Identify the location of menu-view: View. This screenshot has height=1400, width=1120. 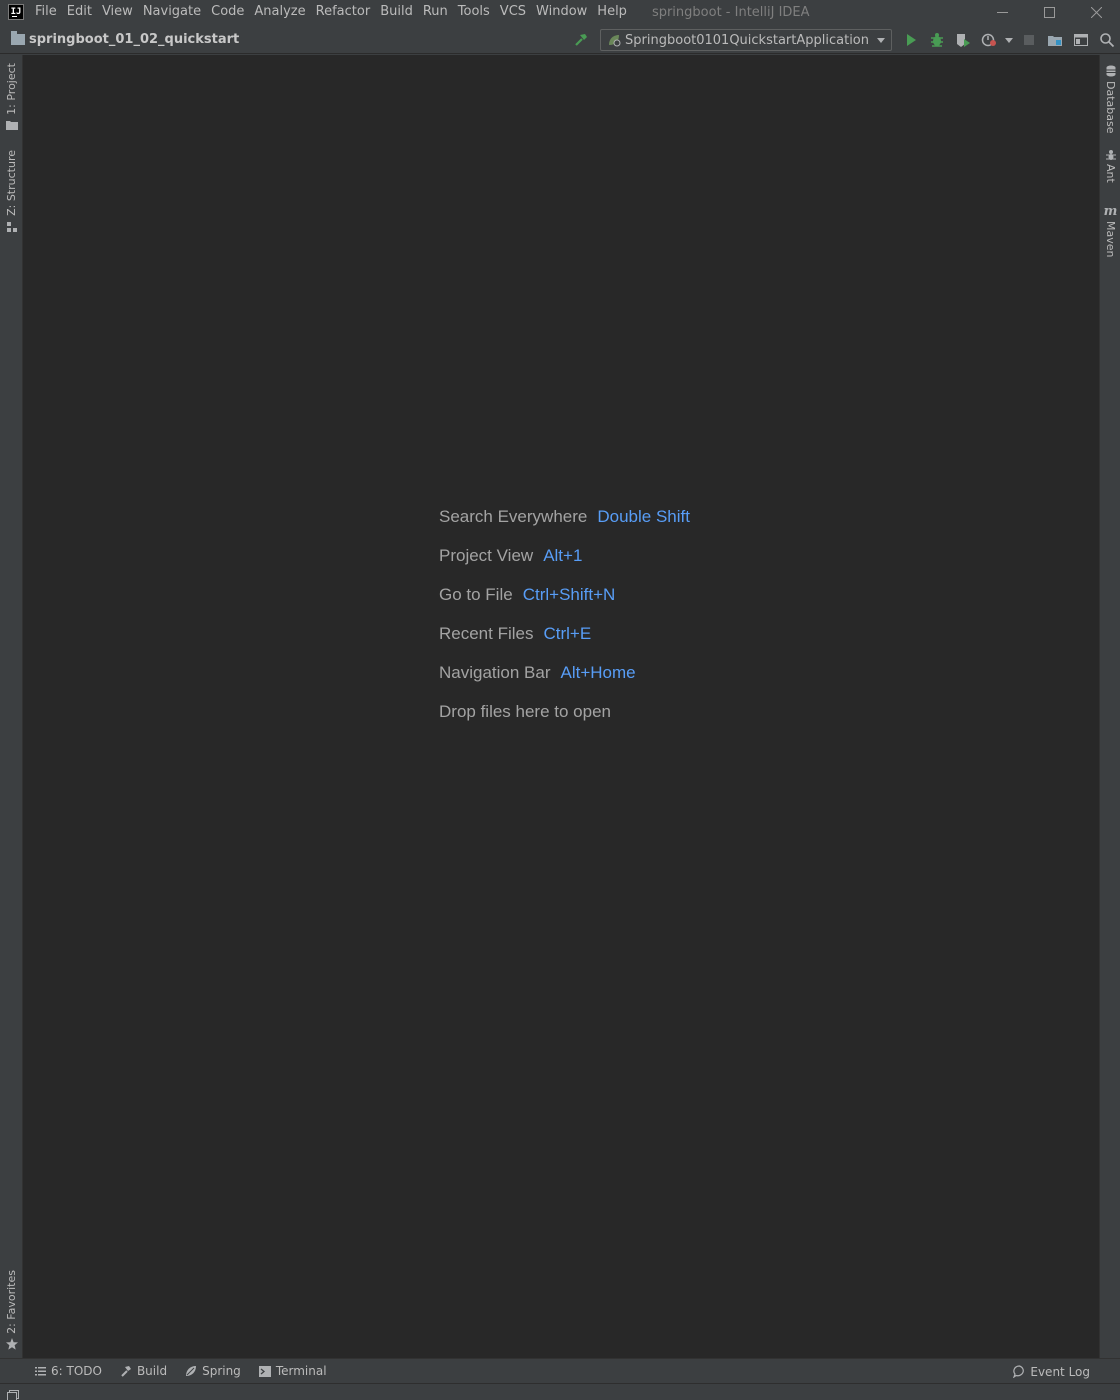
(117, 12).